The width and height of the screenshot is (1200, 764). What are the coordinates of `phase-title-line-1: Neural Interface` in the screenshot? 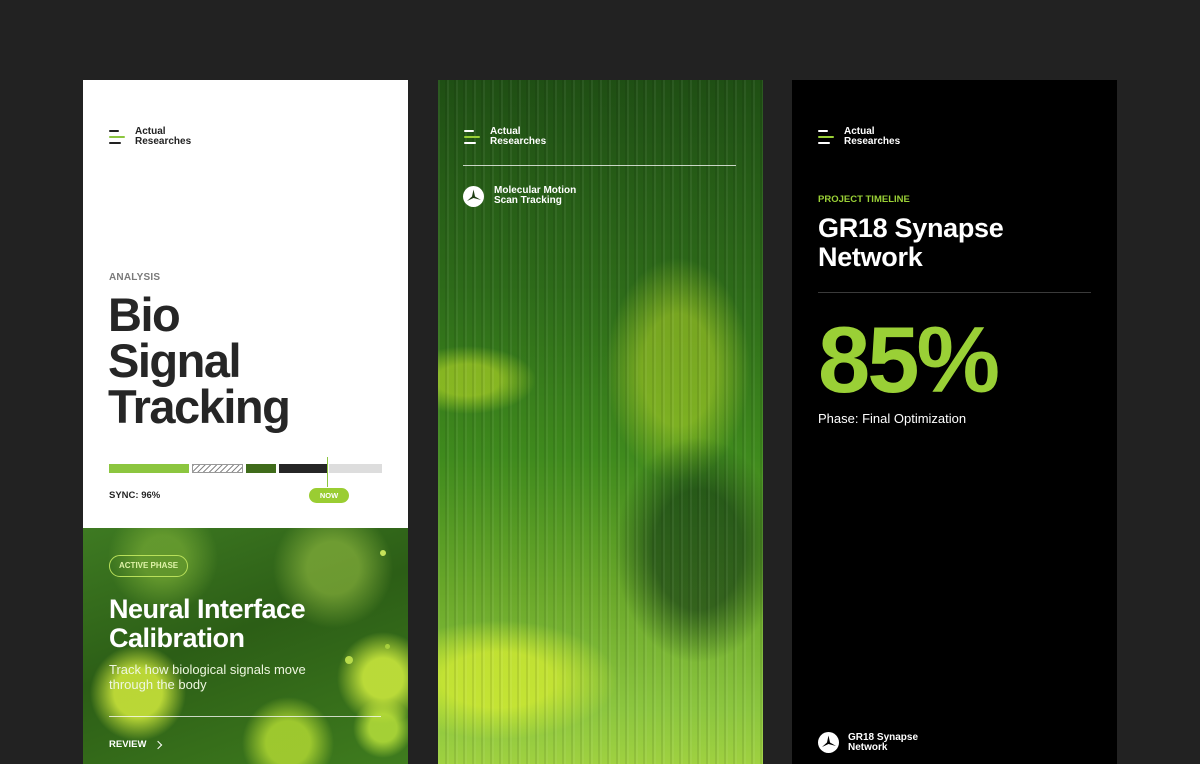 It's located at (207, 609).